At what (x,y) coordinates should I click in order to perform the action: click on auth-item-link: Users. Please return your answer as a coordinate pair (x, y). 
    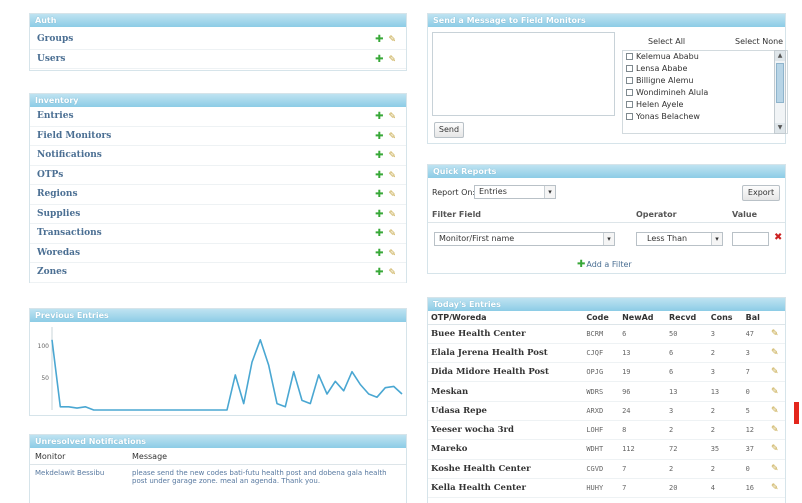
    Looking at the image, I should click on (51, 59).